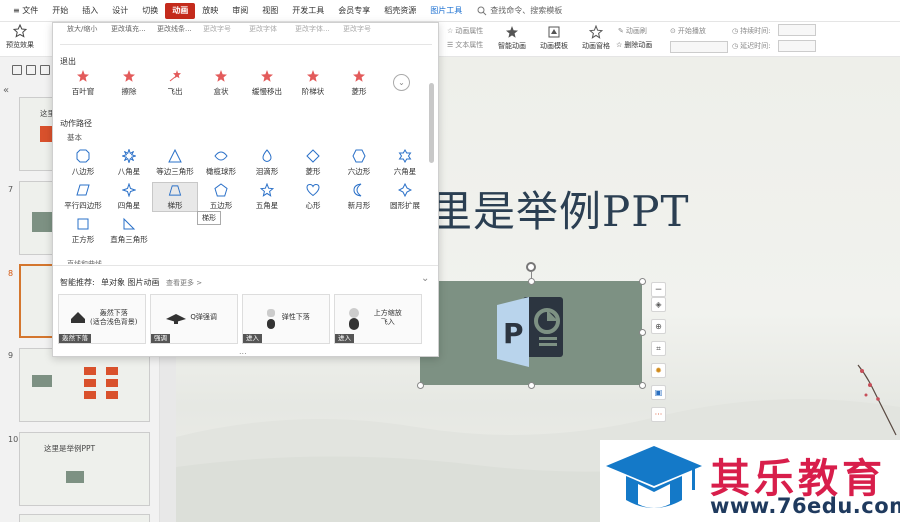 This screenshot has width=900, height=522. I want to click on selected-picture: P, so click(531, 333).